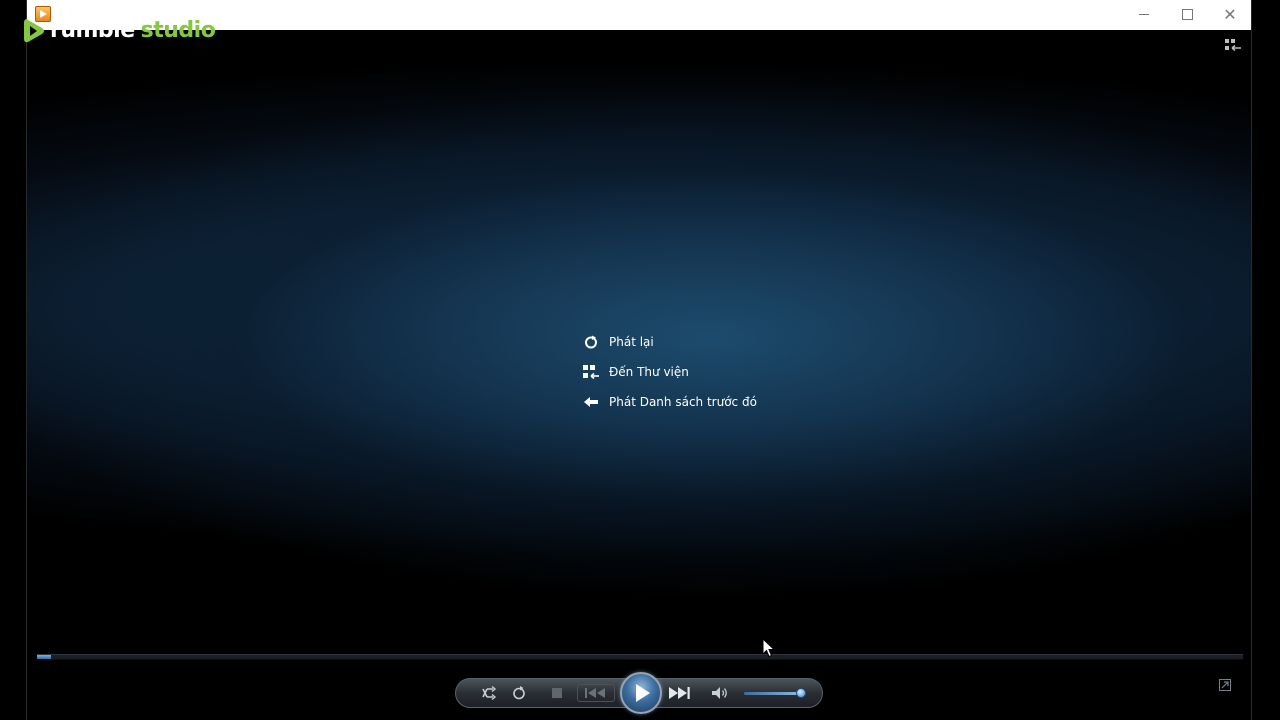 This screenshot has height=720, width=1280. I want to click on mouse-cursor-icon, so click(769, 648).